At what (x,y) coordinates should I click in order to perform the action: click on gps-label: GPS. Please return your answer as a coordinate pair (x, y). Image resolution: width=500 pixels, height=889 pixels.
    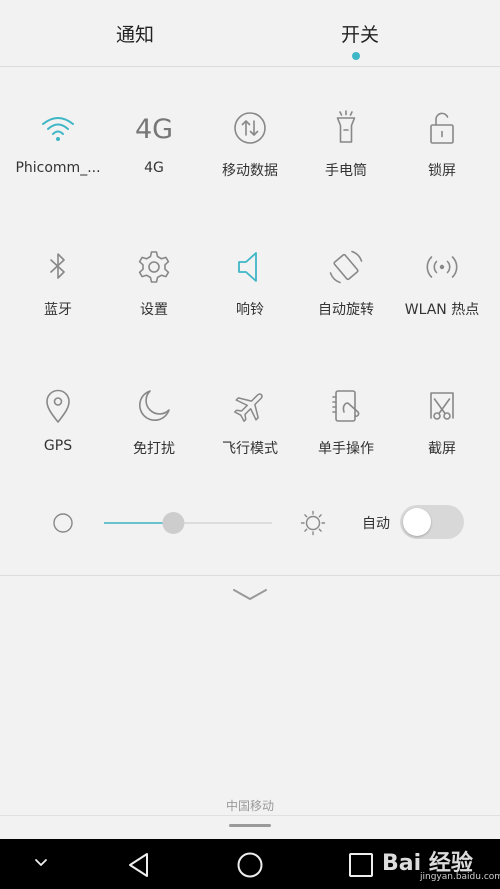
    Looking at the image, I should click on (58, 446).